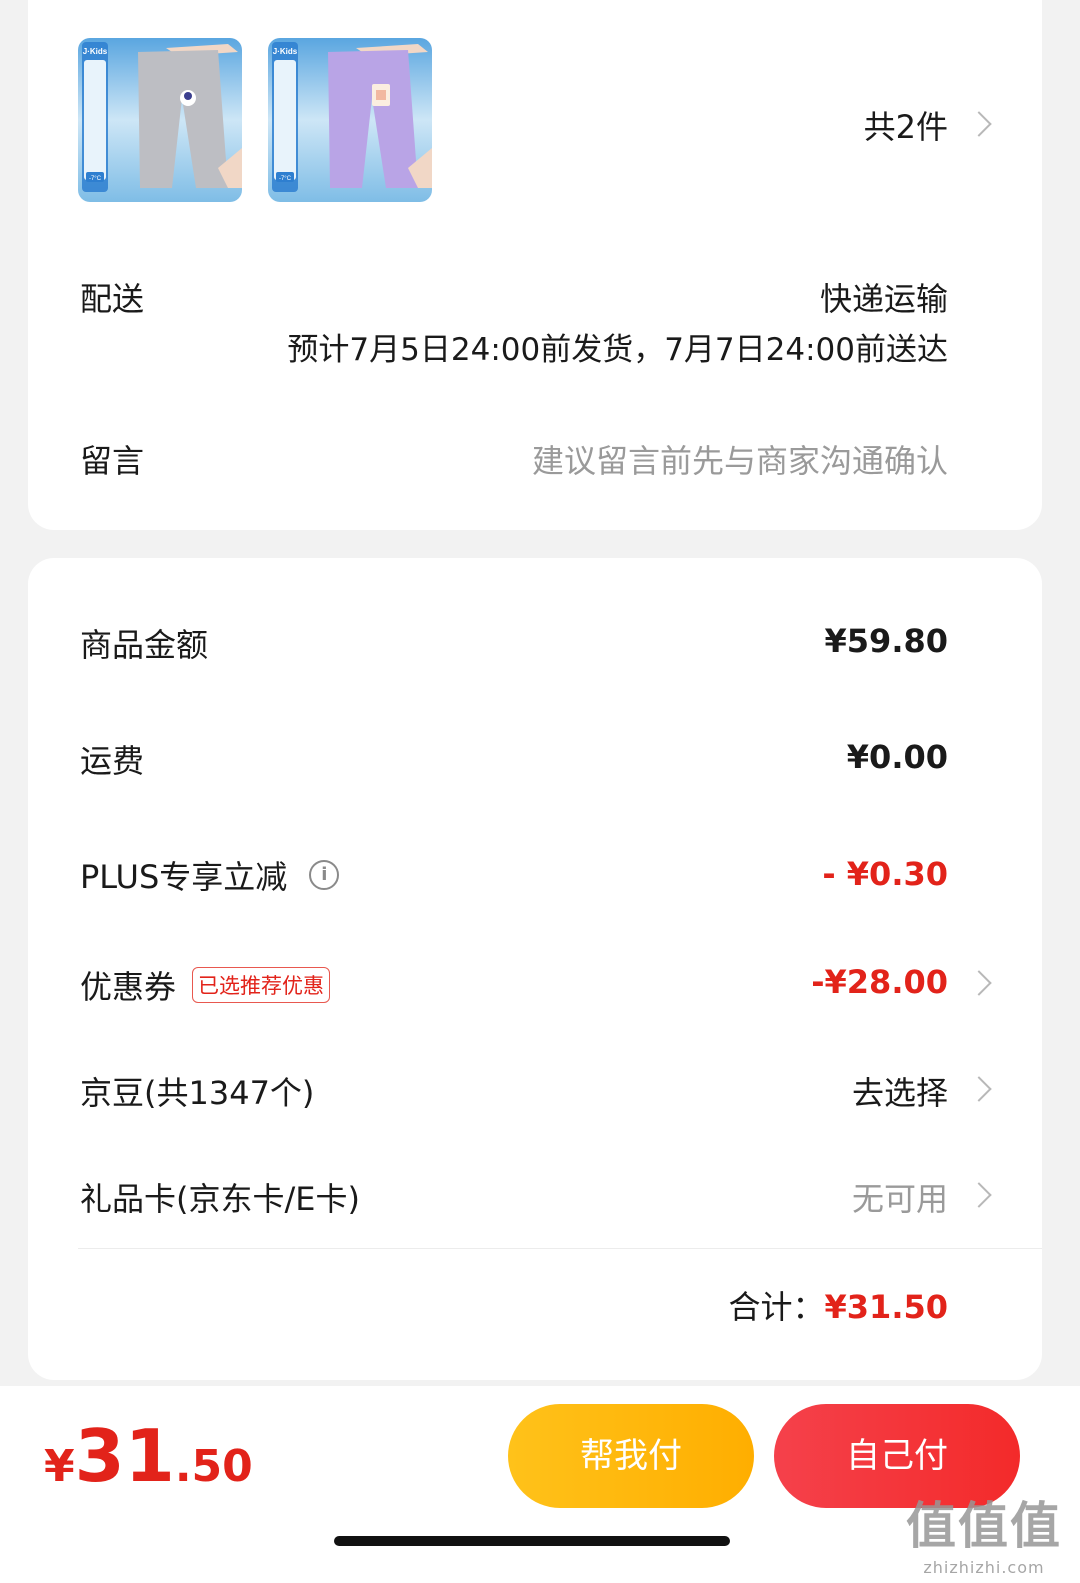  Describe the element at coordinates (324, 875) in the screenshot. I see `info-icon: i` at that location.